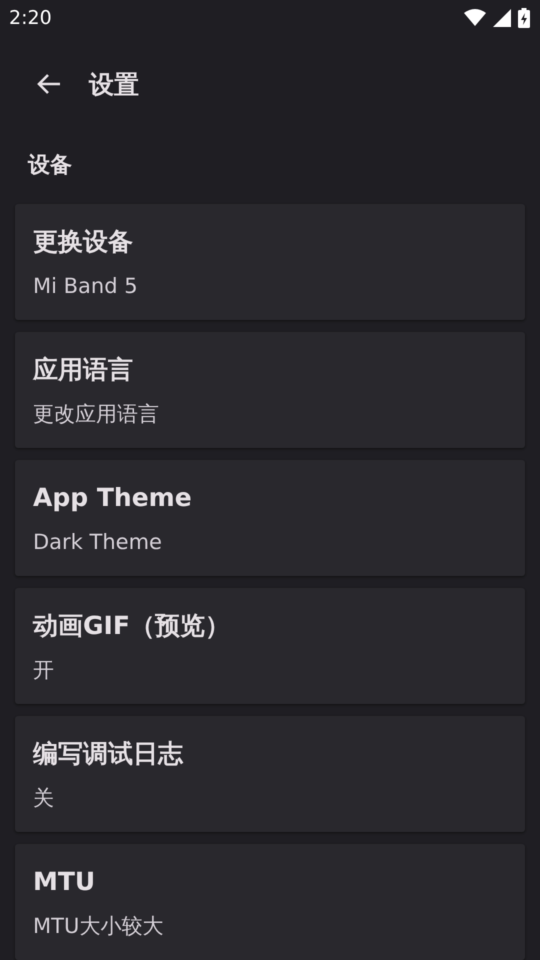 This screenshot has height=960, width=540. I want to click on page-title: 设置, so click(114, 84).